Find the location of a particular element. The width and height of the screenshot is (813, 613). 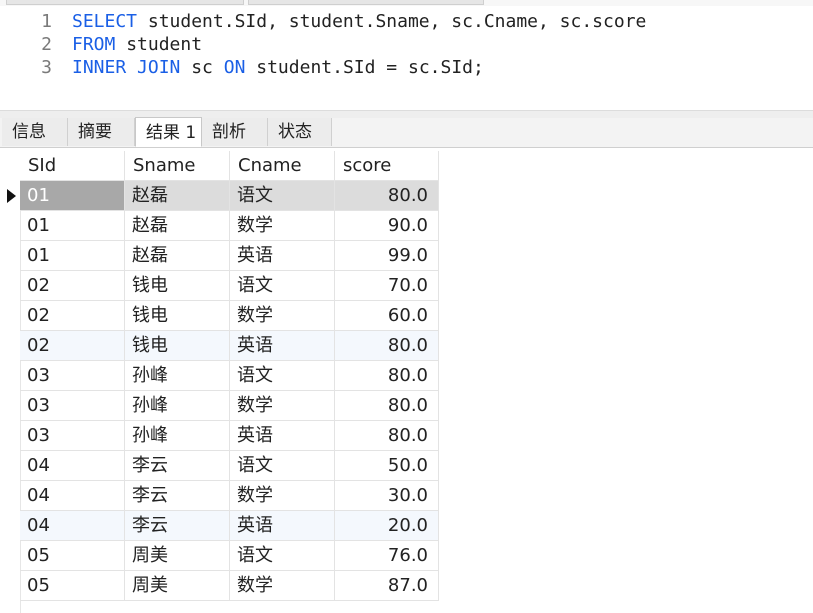

table-cell: 99.0 is located at coordinates (387, 256).